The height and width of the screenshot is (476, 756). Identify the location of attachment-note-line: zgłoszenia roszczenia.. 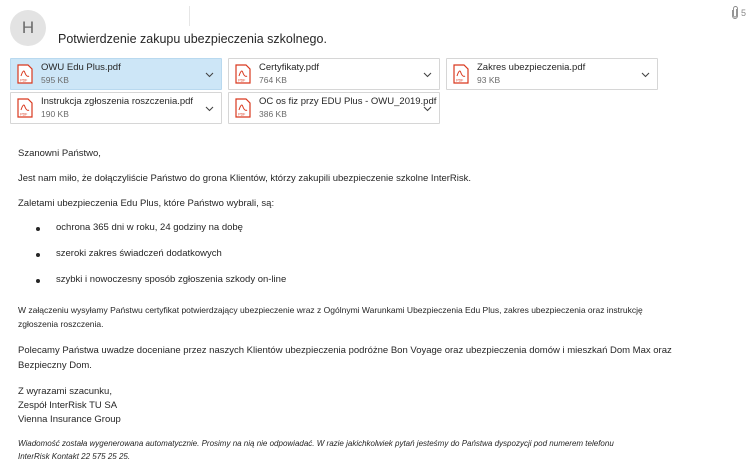
(61, 324).